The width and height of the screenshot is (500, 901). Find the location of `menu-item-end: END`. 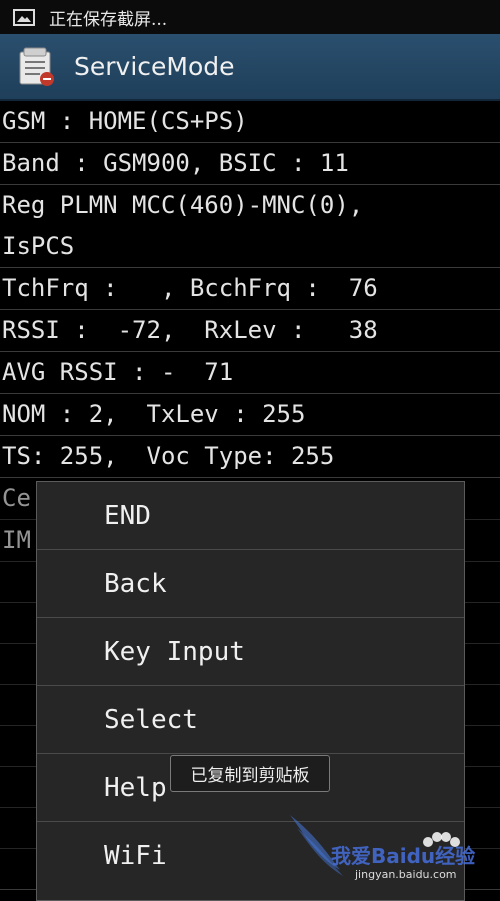

menu-item-end: END is located at coordinates (250, 516).